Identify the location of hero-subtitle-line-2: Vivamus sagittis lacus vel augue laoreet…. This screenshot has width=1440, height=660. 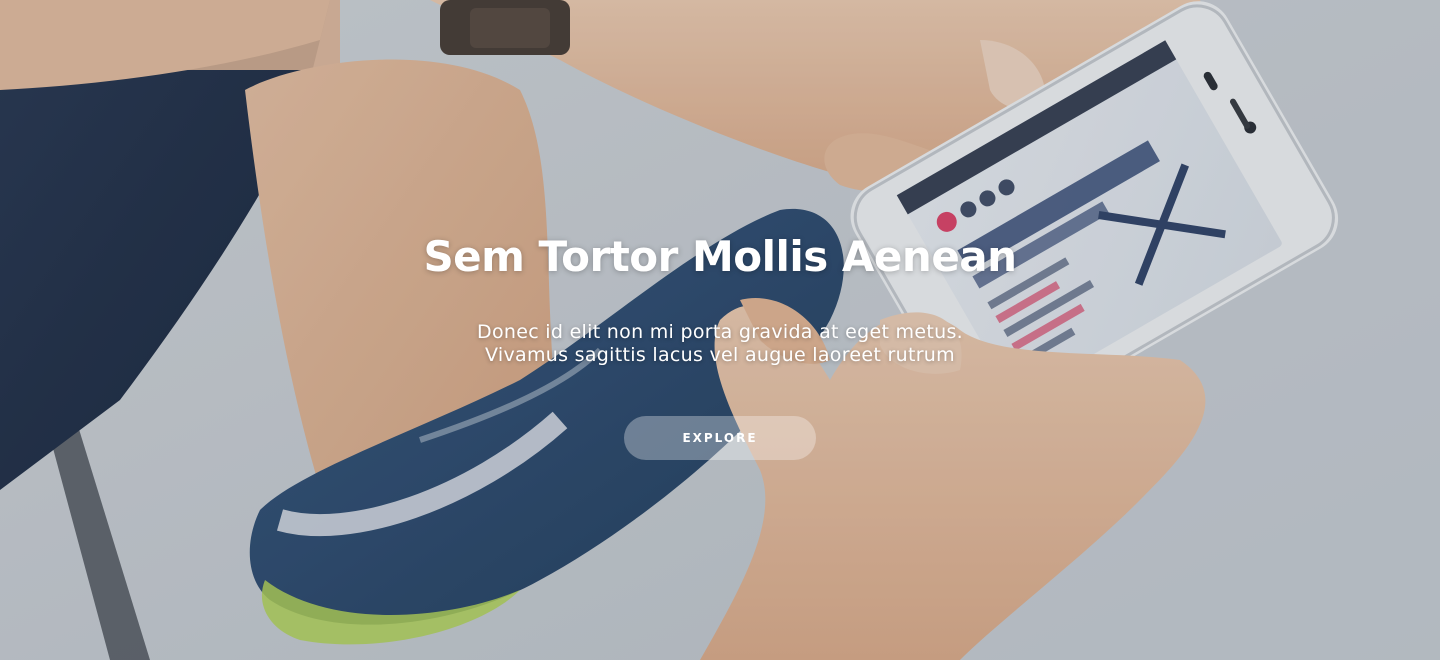
(720, 355).